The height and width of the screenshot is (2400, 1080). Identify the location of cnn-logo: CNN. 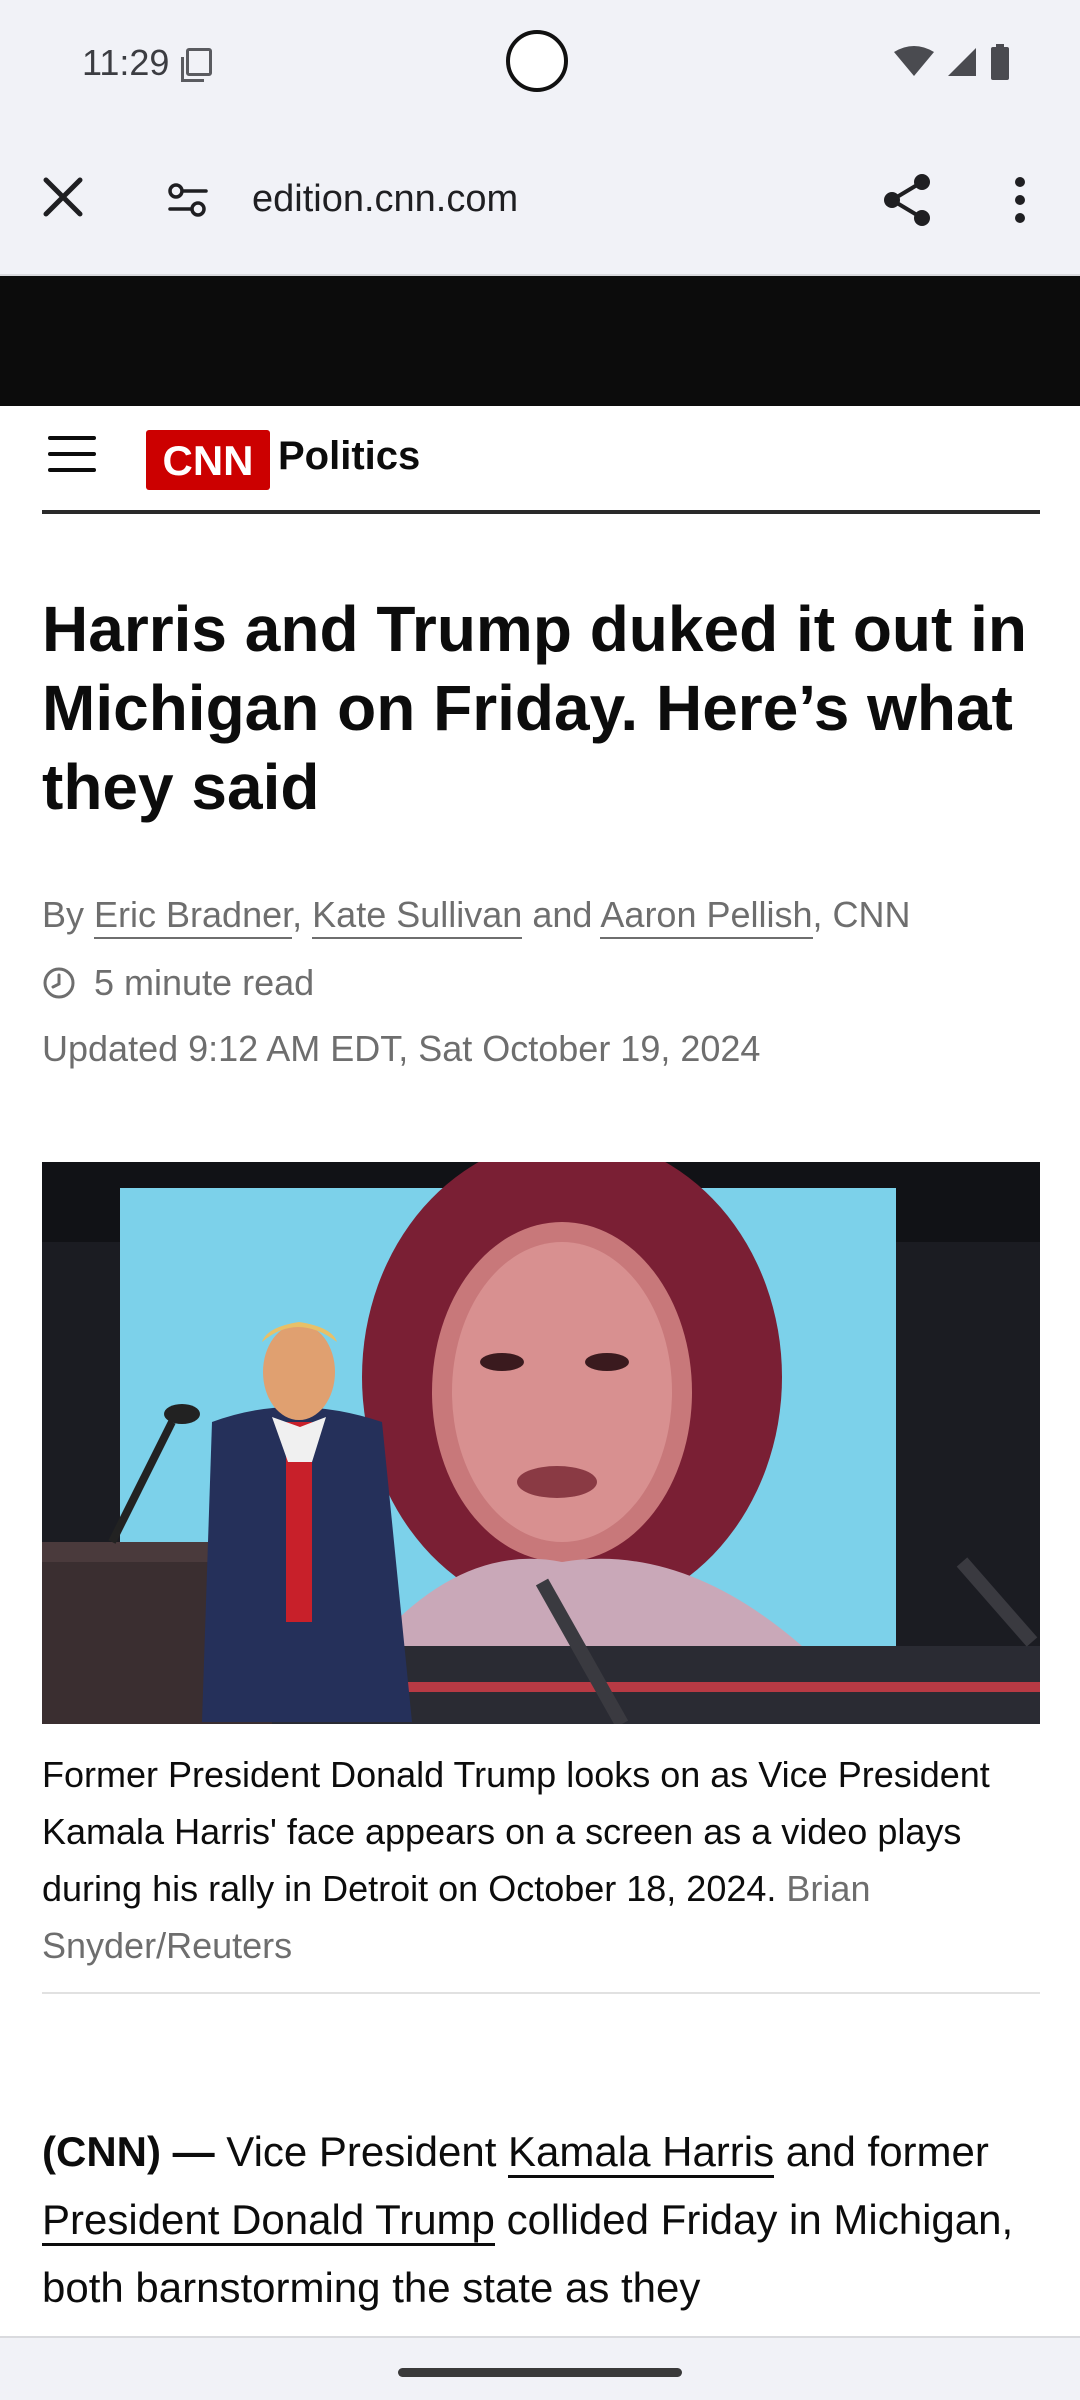
(208, 460).